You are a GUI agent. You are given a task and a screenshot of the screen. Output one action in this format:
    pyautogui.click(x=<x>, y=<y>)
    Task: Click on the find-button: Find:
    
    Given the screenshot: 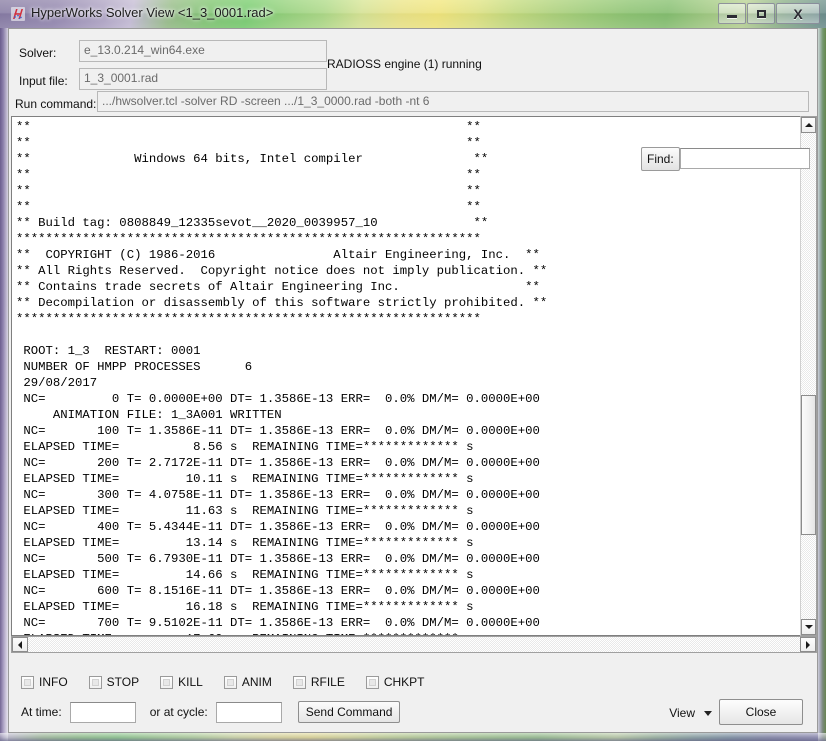 What is the action you would take?
    pyautogui.click(x=660, y=159)
    